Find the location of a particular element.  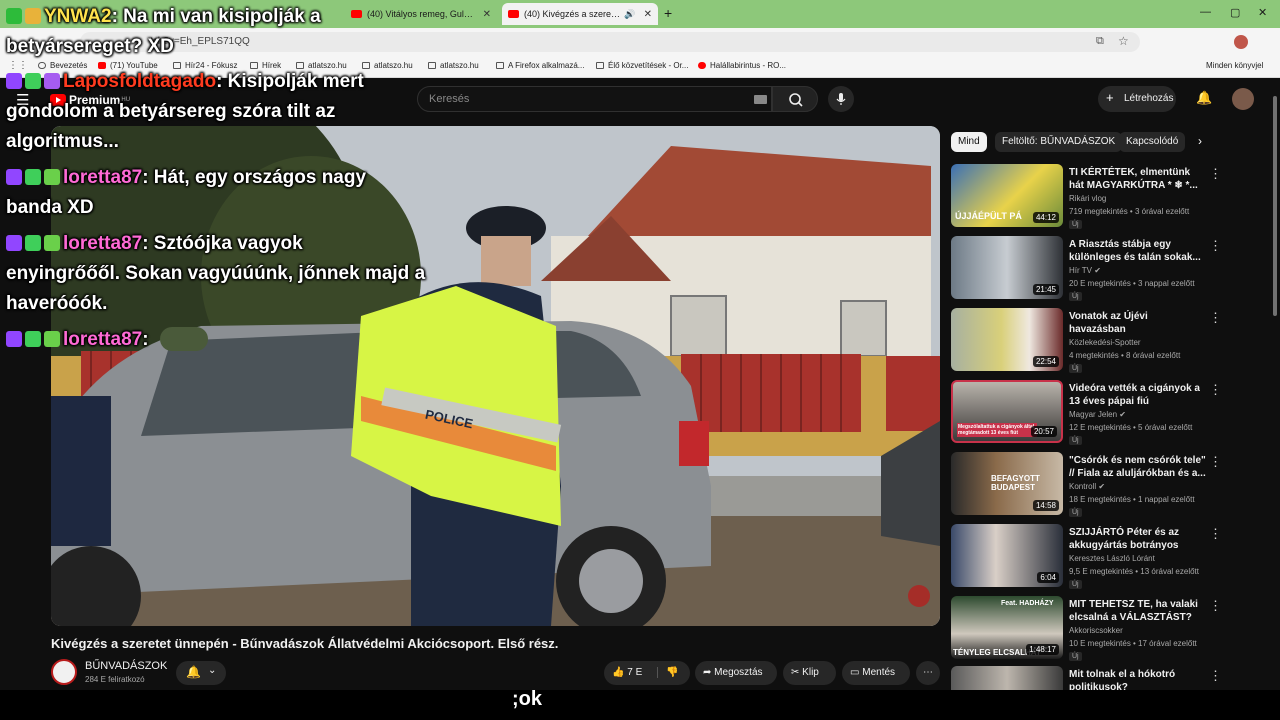

notifications-icon: 🔔 is located at coordinates (1204, 98).